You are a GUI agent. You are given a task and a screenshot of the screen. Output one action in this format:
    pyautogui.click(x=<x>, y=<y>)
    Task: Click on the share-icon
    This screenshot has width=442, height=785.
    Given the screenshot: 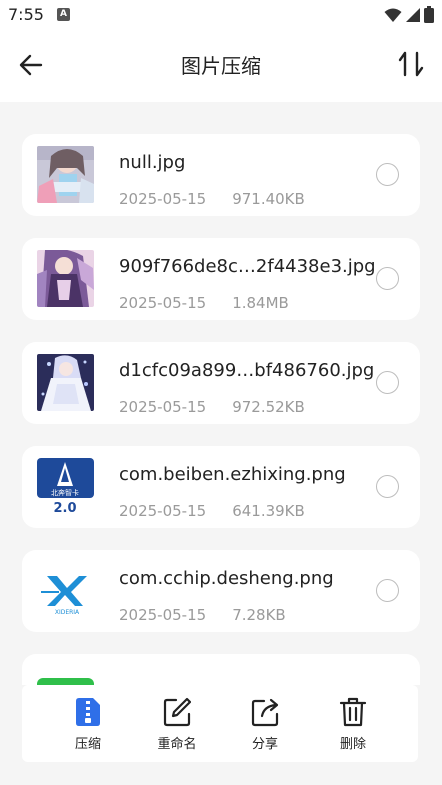 What is the action you would take?
    pyautogui.click(x=265, y=712)
    